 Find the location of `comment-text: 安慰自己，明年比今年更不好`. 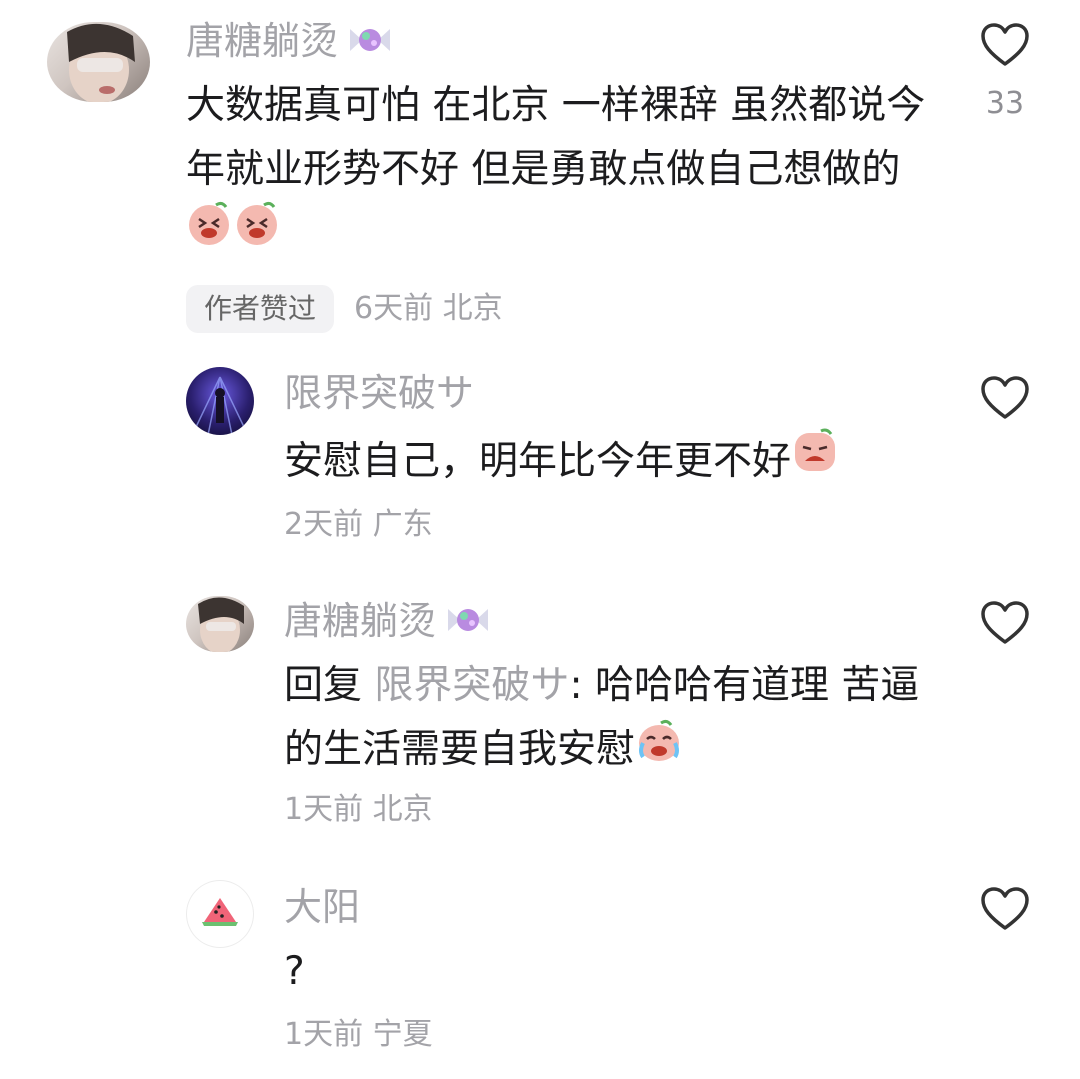

comment-text: 安慰自己，明年比今年更不好 is located at coordinates (609, 461).